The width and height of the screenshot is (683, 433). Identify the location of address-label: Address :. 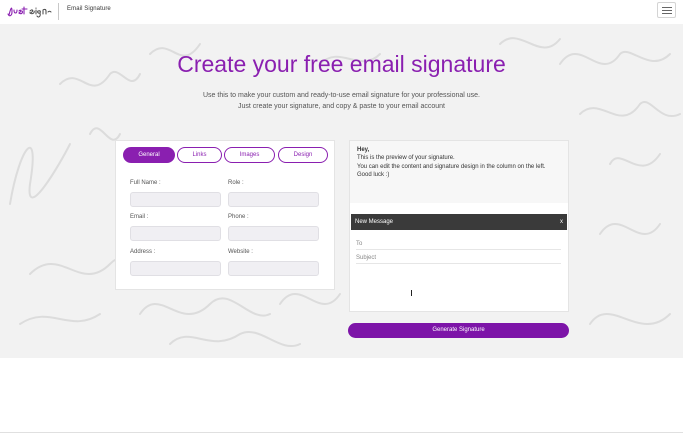
(143, 252).